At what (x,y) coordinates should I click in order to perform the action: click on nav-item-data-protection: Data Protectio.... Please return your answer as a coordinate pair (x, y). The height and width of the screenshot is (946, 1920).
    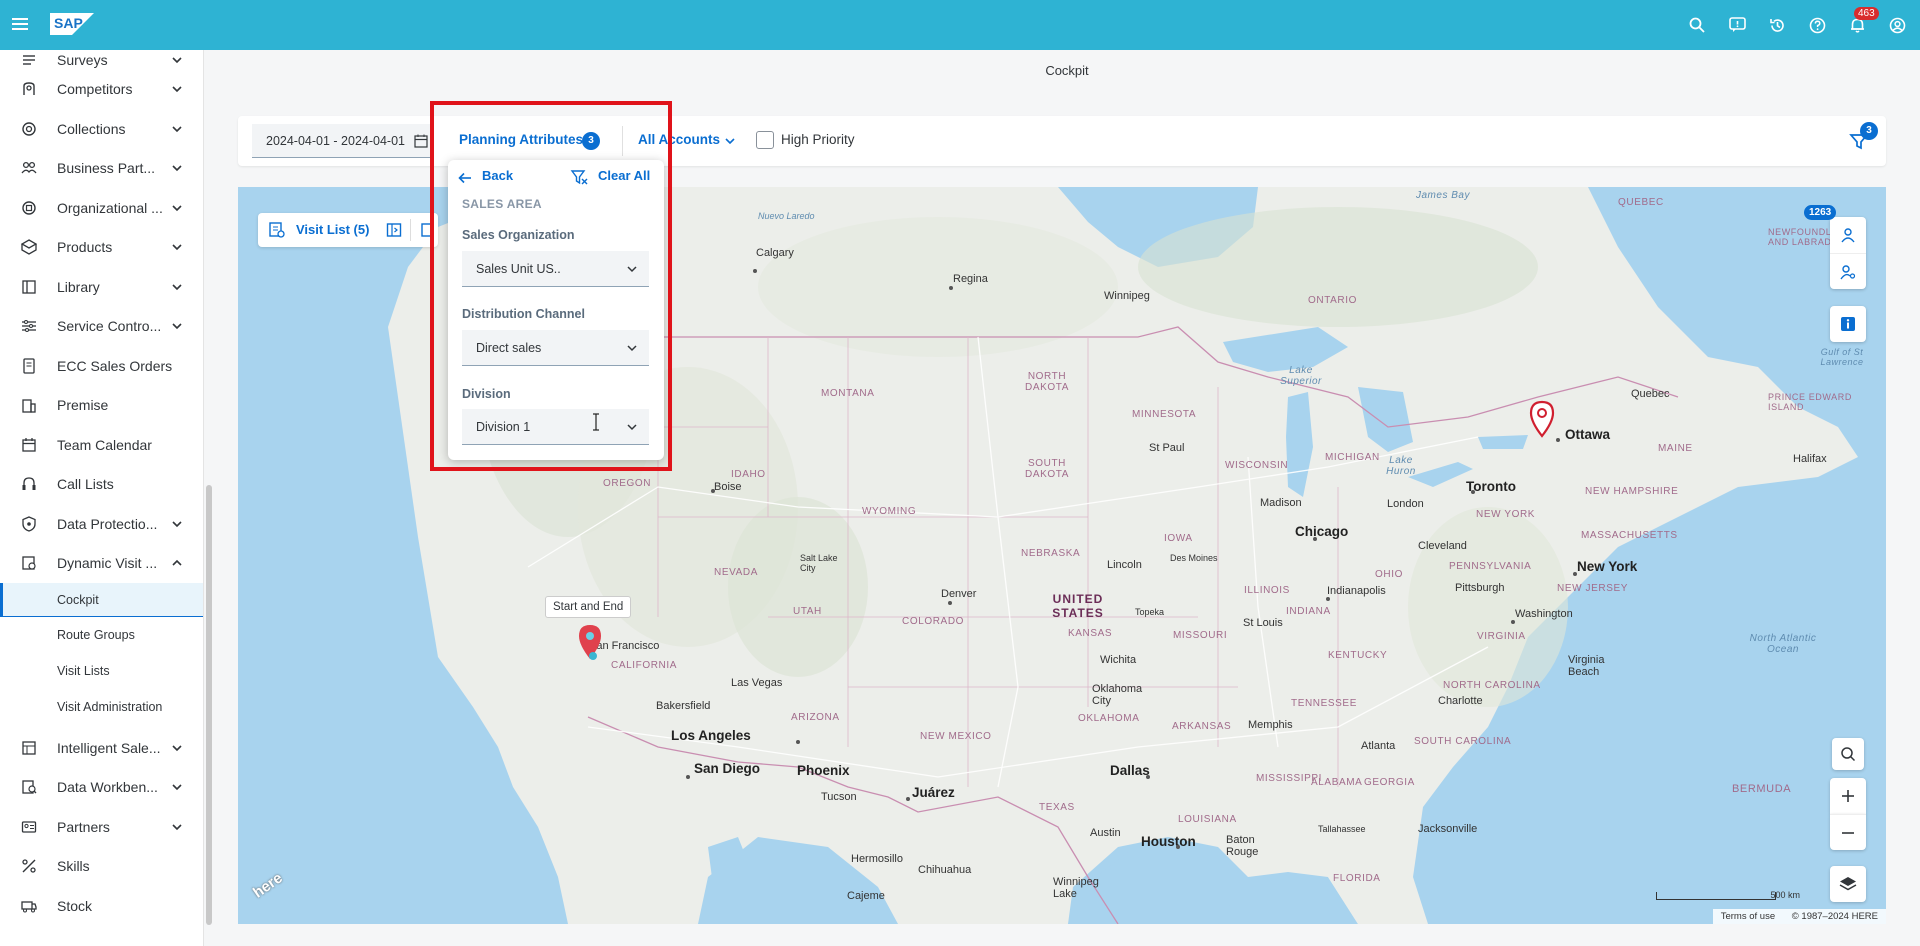
    Looking at the image, I should click on (98, 524).